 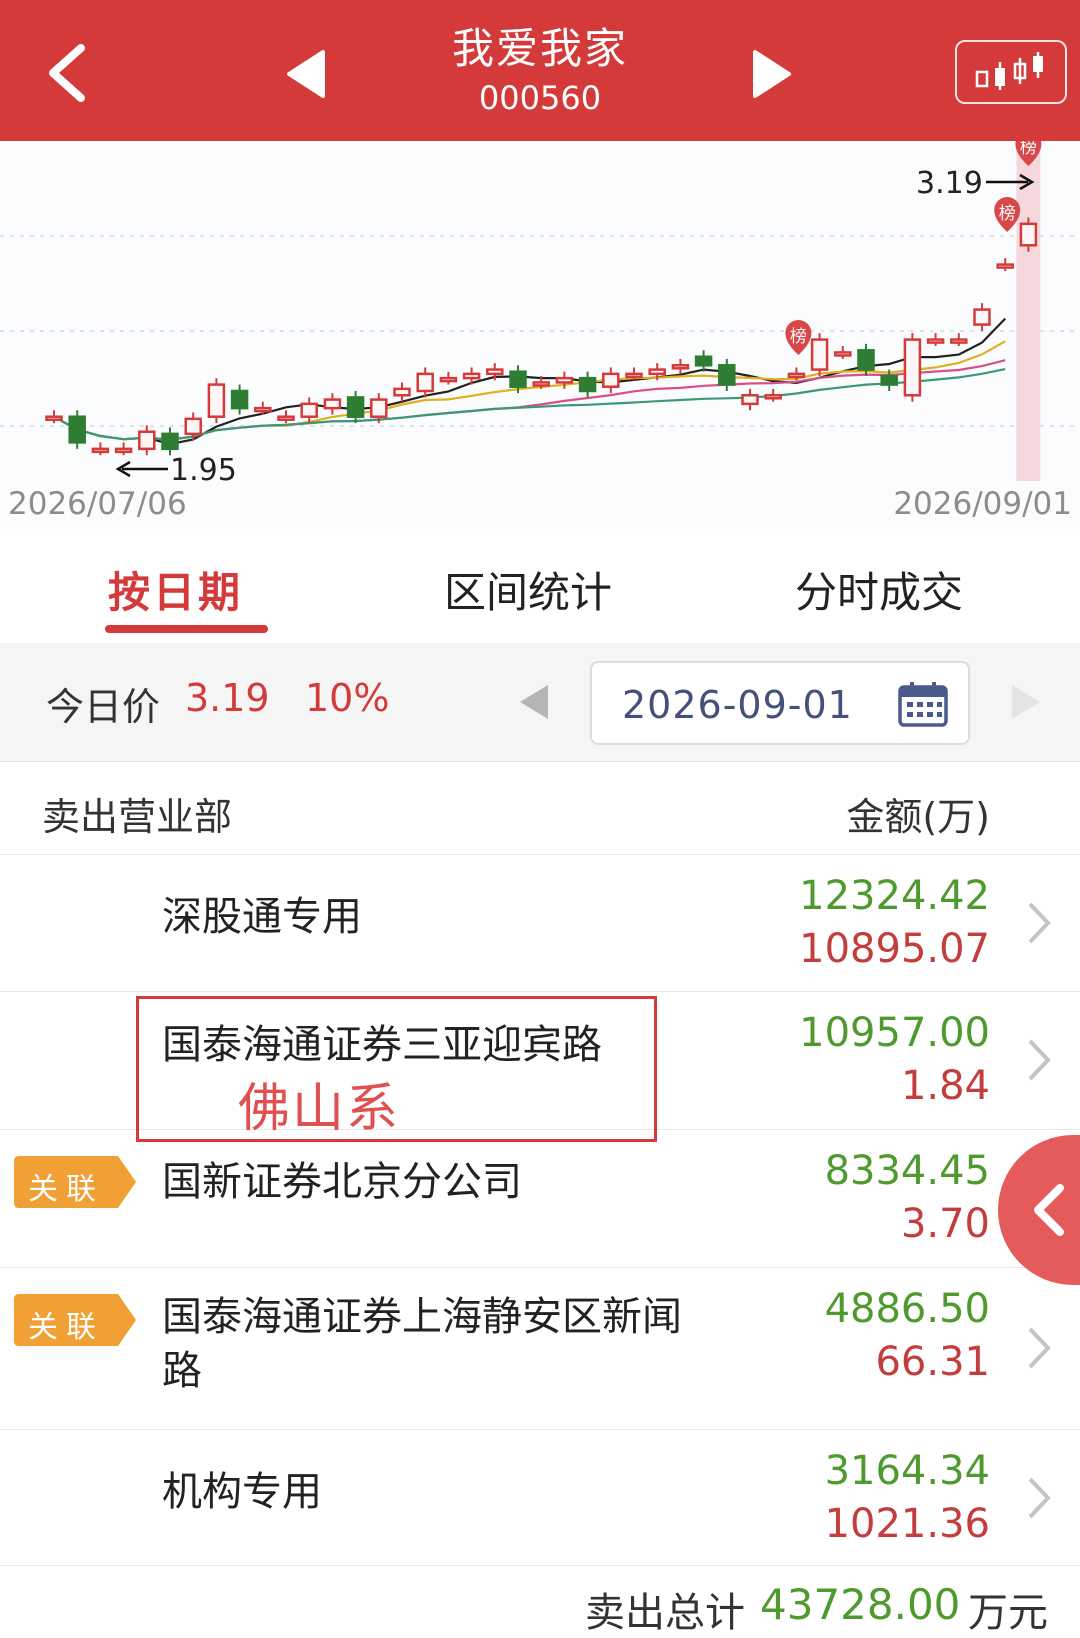 I want to click on low-price-label: 1.95, so click(x=203, y=470).